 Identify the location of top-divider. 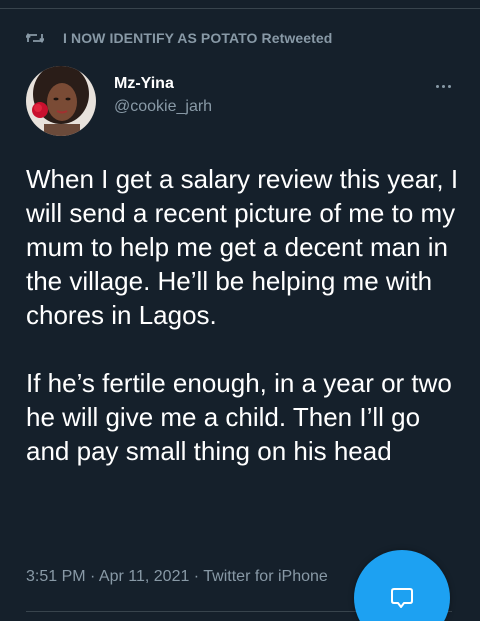
(240, 8).